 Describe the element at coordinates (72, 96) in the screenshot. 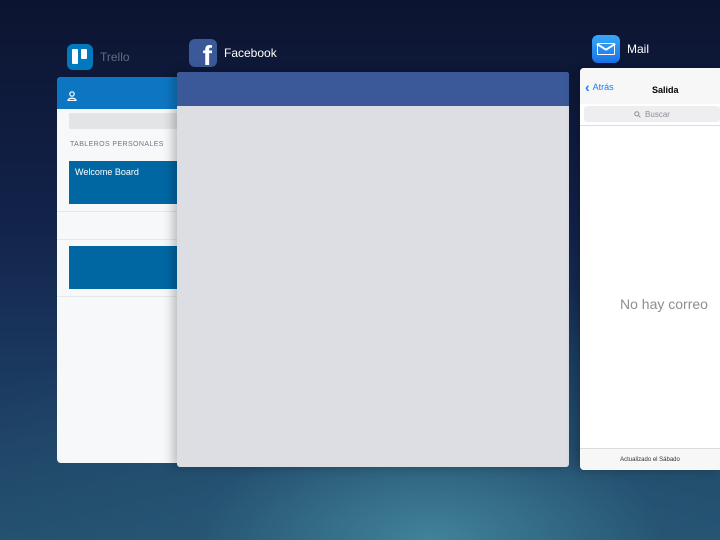

I see `user-icon` at that location.